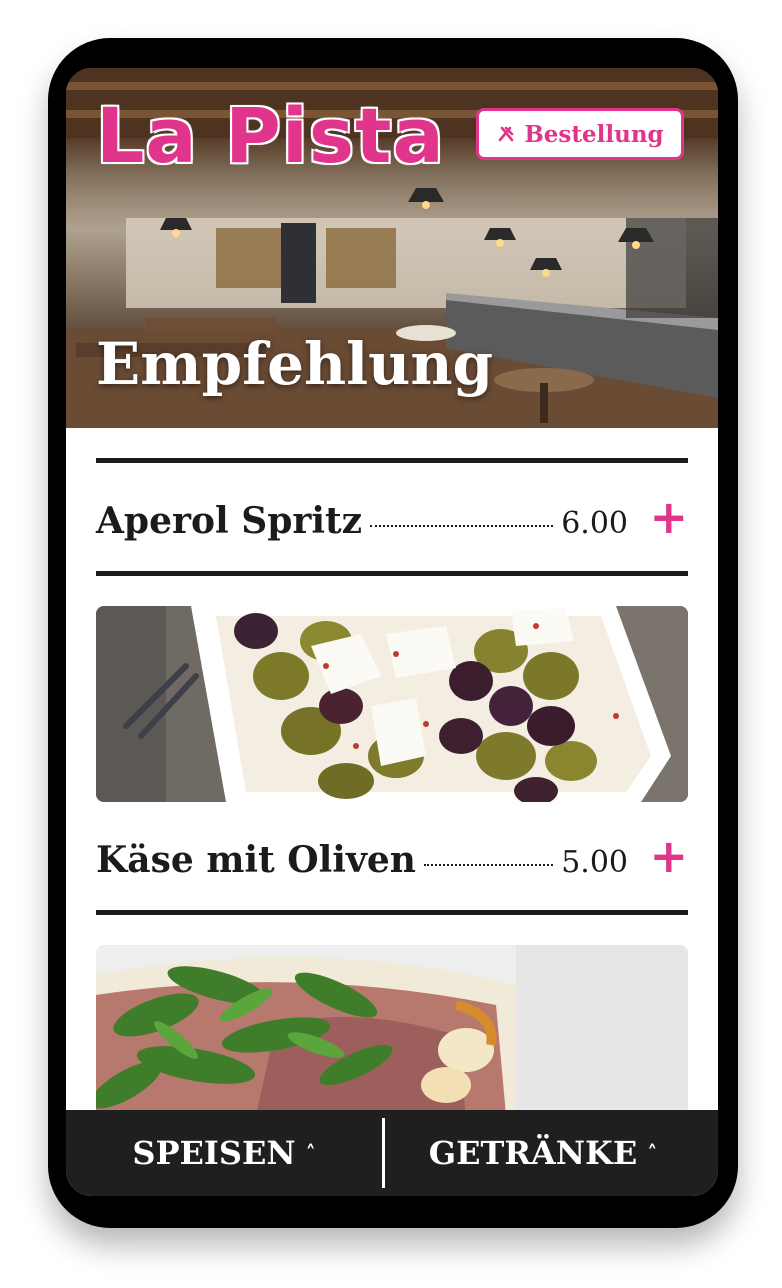  I want to click on pizza-image, so click(392, 1030).